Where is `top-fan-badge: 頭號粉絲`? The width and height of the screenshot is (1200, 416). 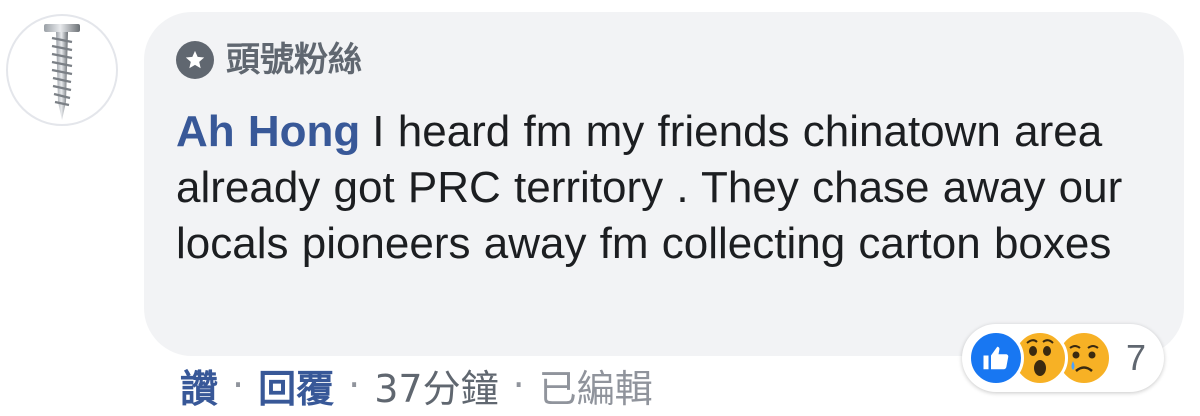 top-fan-badge: 頭號粉絲 is located at coordinates (269, 60).